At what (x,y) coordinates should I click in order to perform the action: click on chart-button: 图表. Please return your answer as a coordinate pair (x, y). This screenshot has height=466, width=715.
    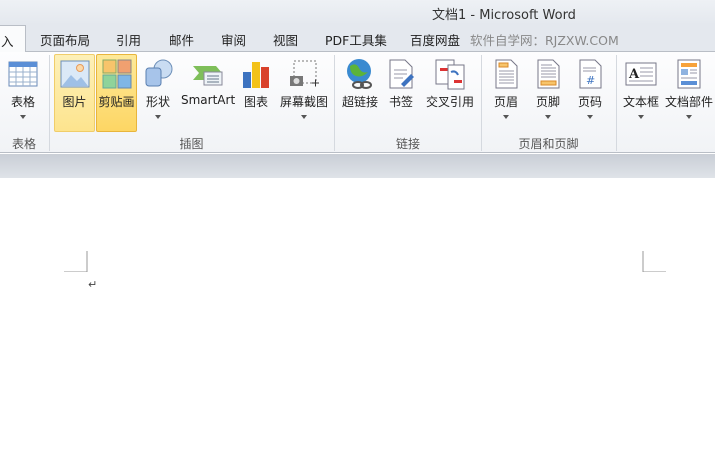
    Looking at the image, I should click on (256, 93).